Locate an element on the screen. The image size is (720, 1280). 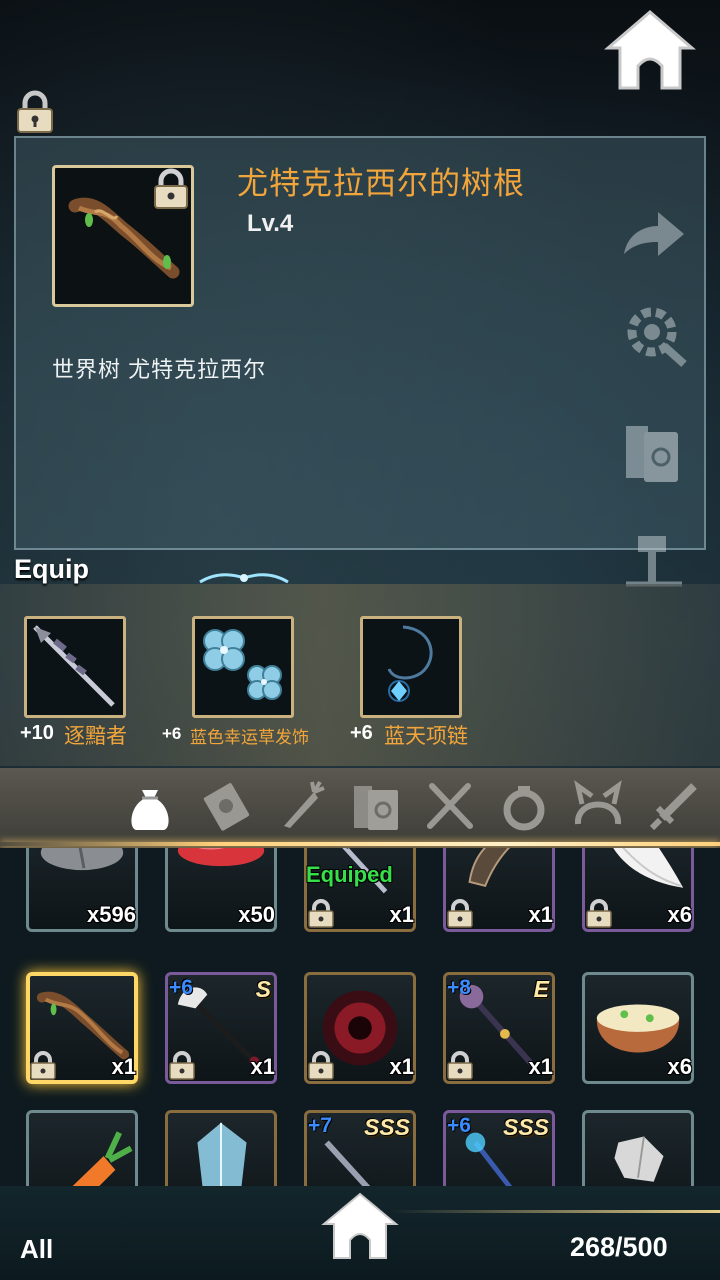
equip-slot-accessory is located at coordinates (243, 667).